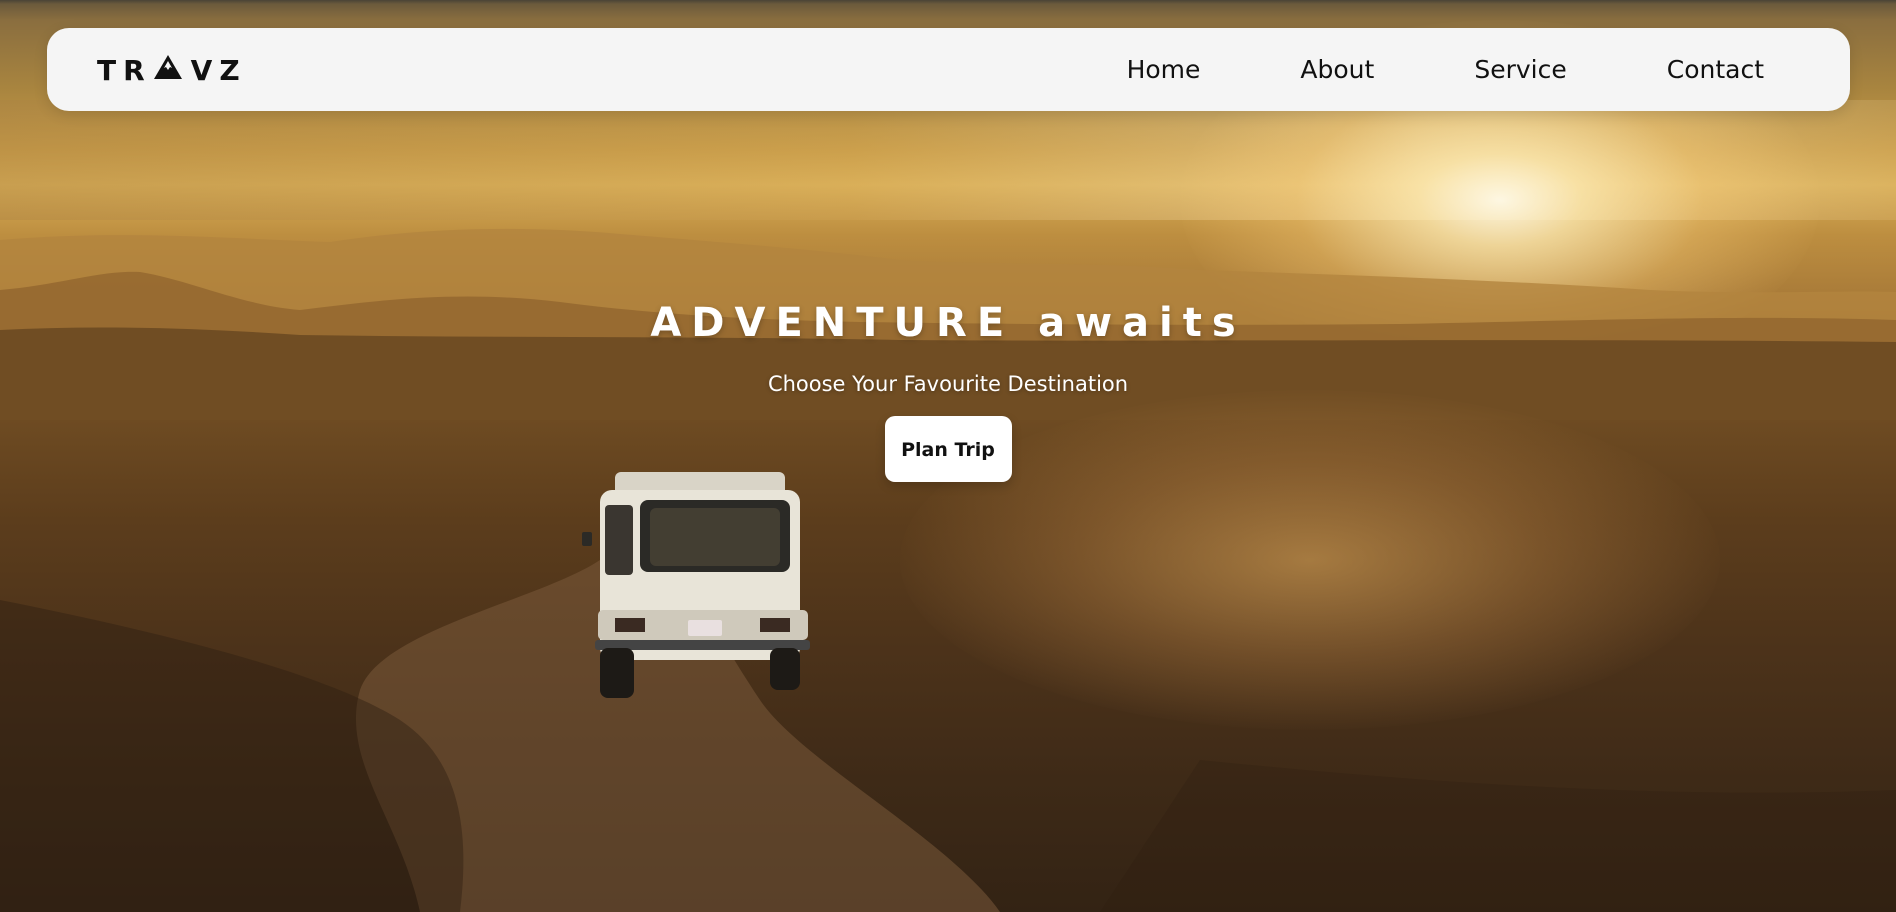 The width and height of the screenshot is (1896, 912). Describe the element at coordinates (1164, 69) in the screenshot. I see `nav-link-home: Home` at that location.